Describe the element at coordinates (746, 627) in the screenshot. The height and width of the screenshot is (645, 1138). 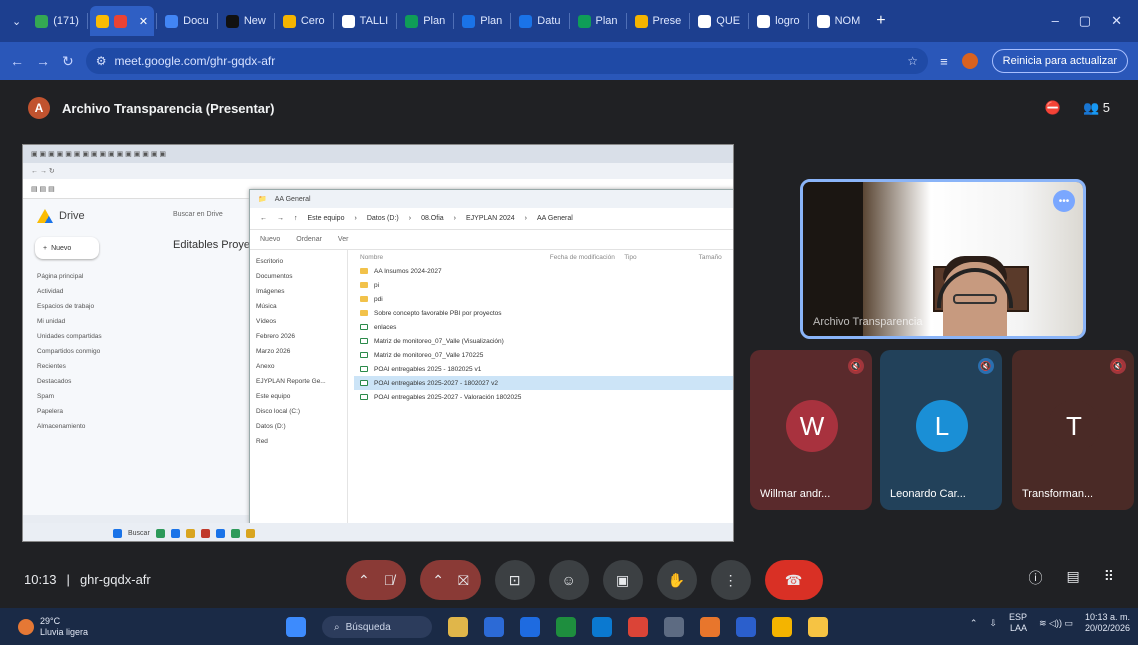
I see `word-icon` at that location.